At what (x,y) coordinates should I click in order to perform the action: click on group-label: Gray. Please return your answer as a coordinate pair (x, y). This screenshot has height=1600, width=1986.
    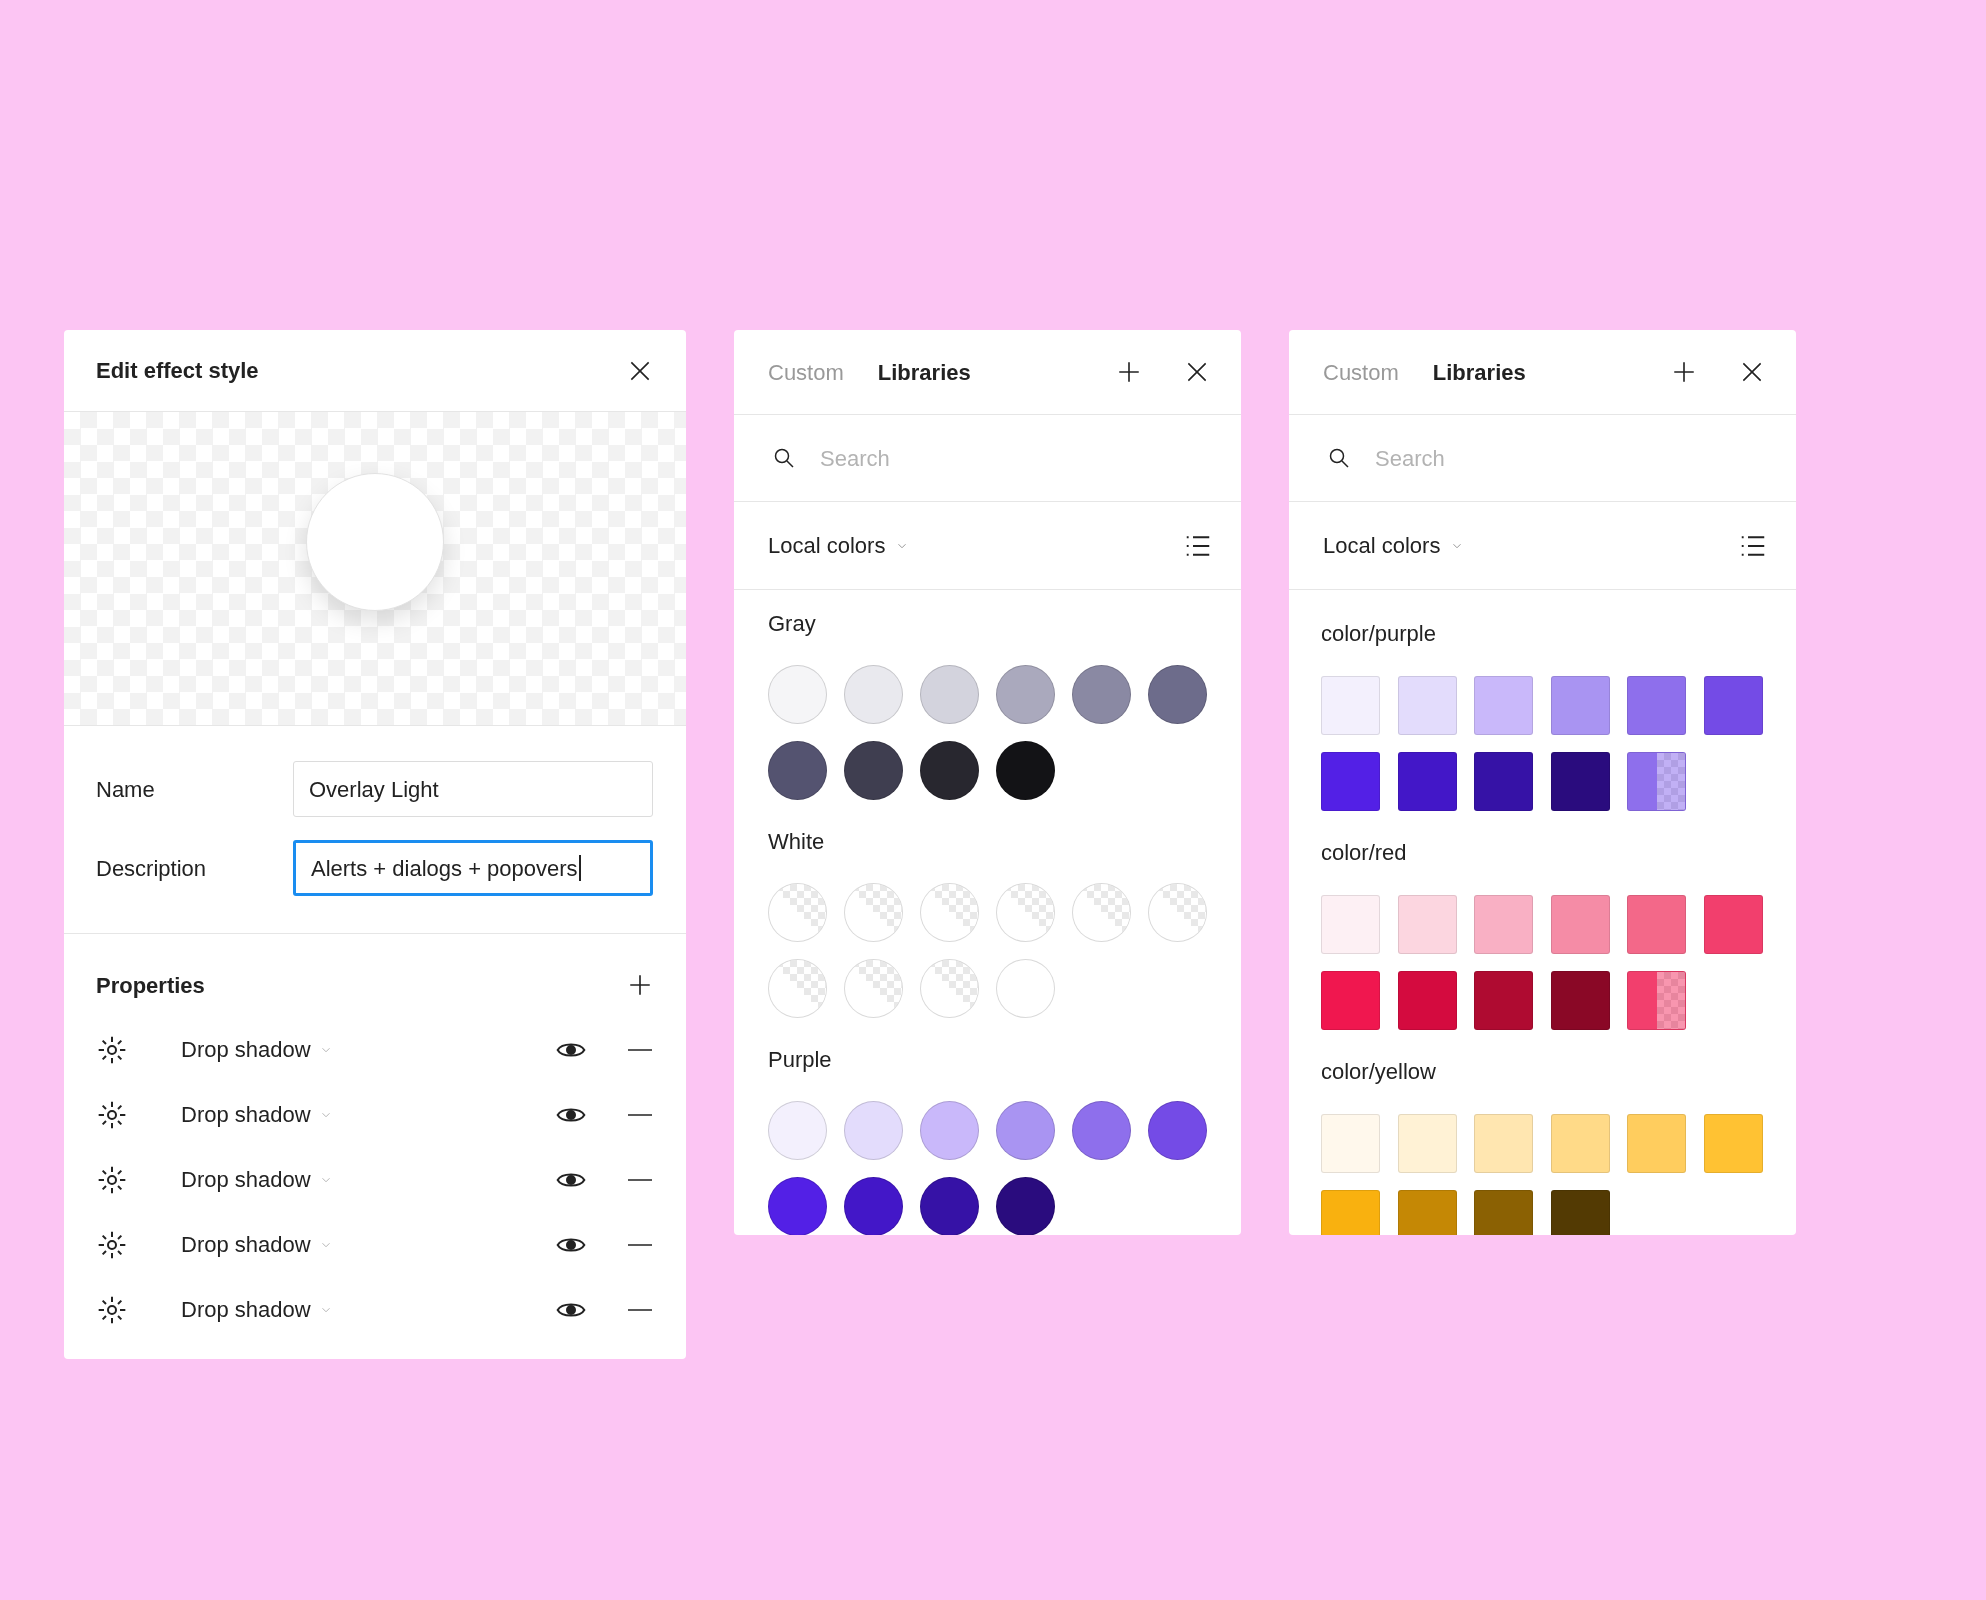
    Looking at the image, I should click on (792, 624).